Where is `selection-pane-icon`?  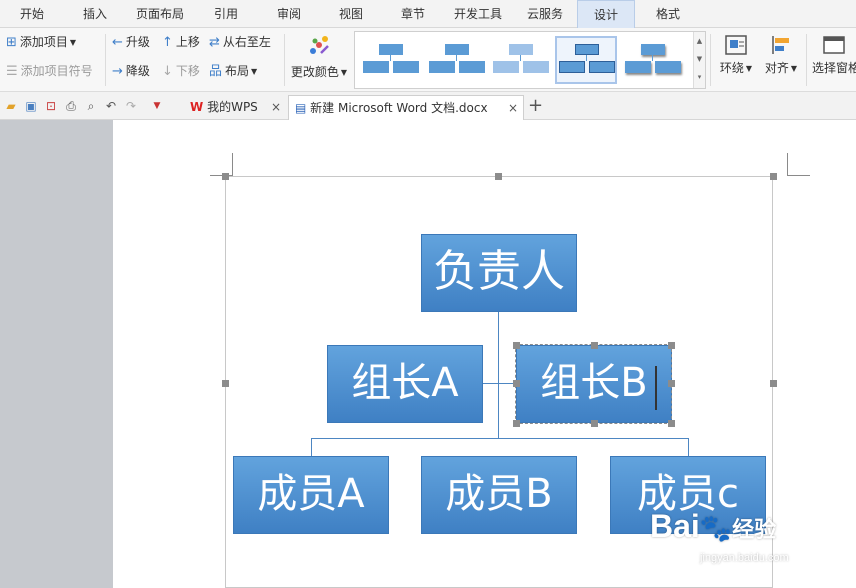 selection-pane-icon is located at coordinates (834, 45).